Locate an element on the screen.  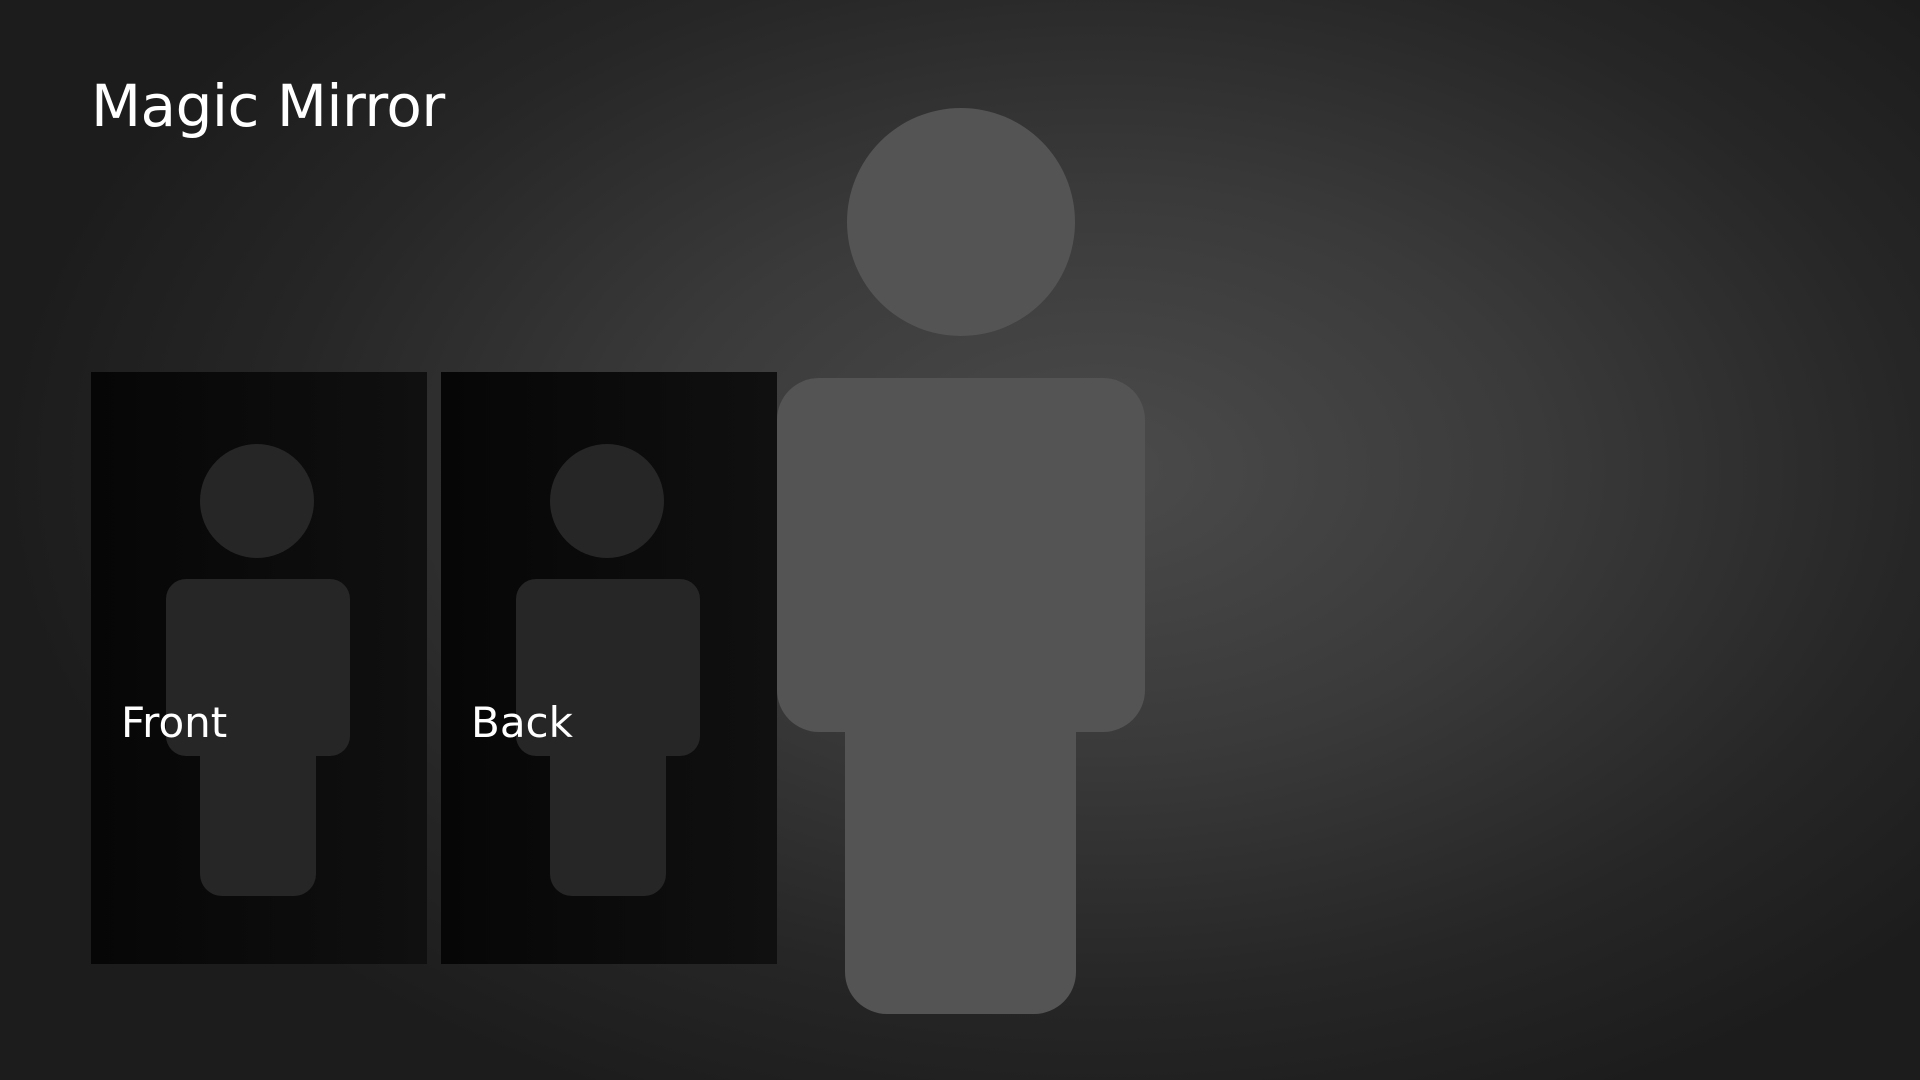
back-person-icon is located at coordinates (608, 670).